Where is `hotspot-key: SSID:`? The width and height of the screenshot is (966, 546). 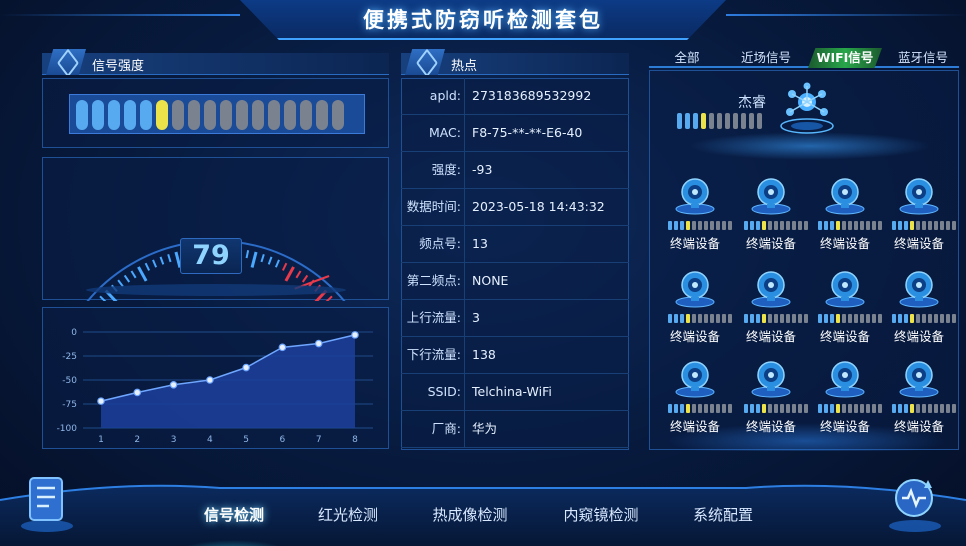 hotspot-key: SSID: is located at coordinates (444, 391).